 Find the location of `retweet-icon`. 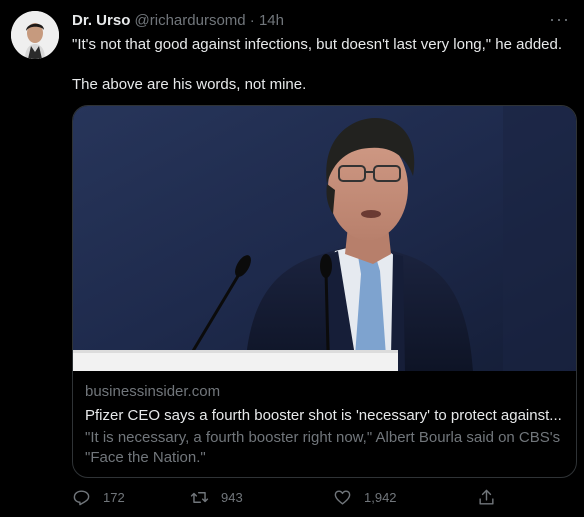

retweet-icon is located at coordinates (199, 497).